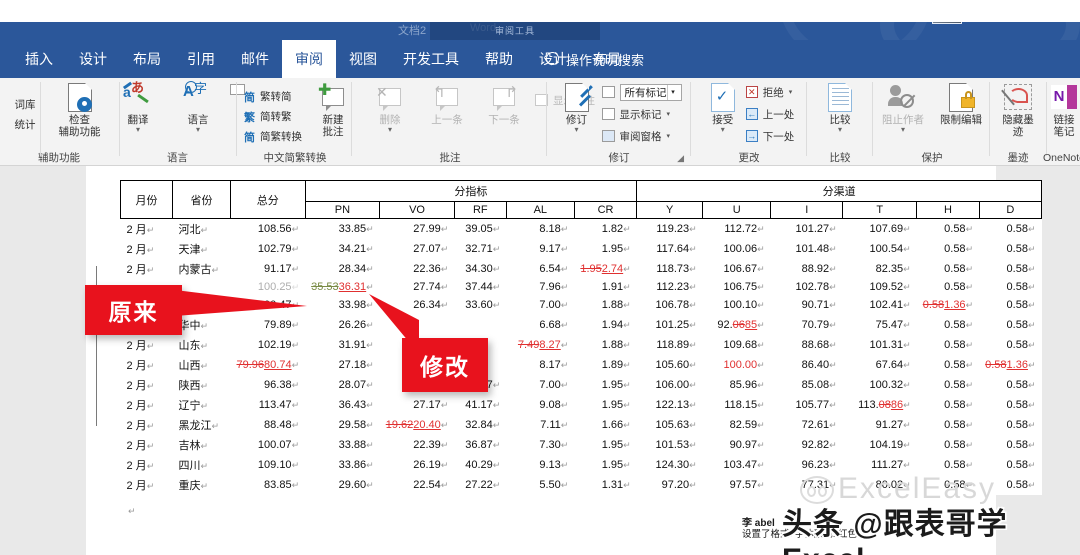 The width and height of the screenshot is (1080, 555). I want to click on block-authors-dropdown-icon: ▾, so click(903, 130).